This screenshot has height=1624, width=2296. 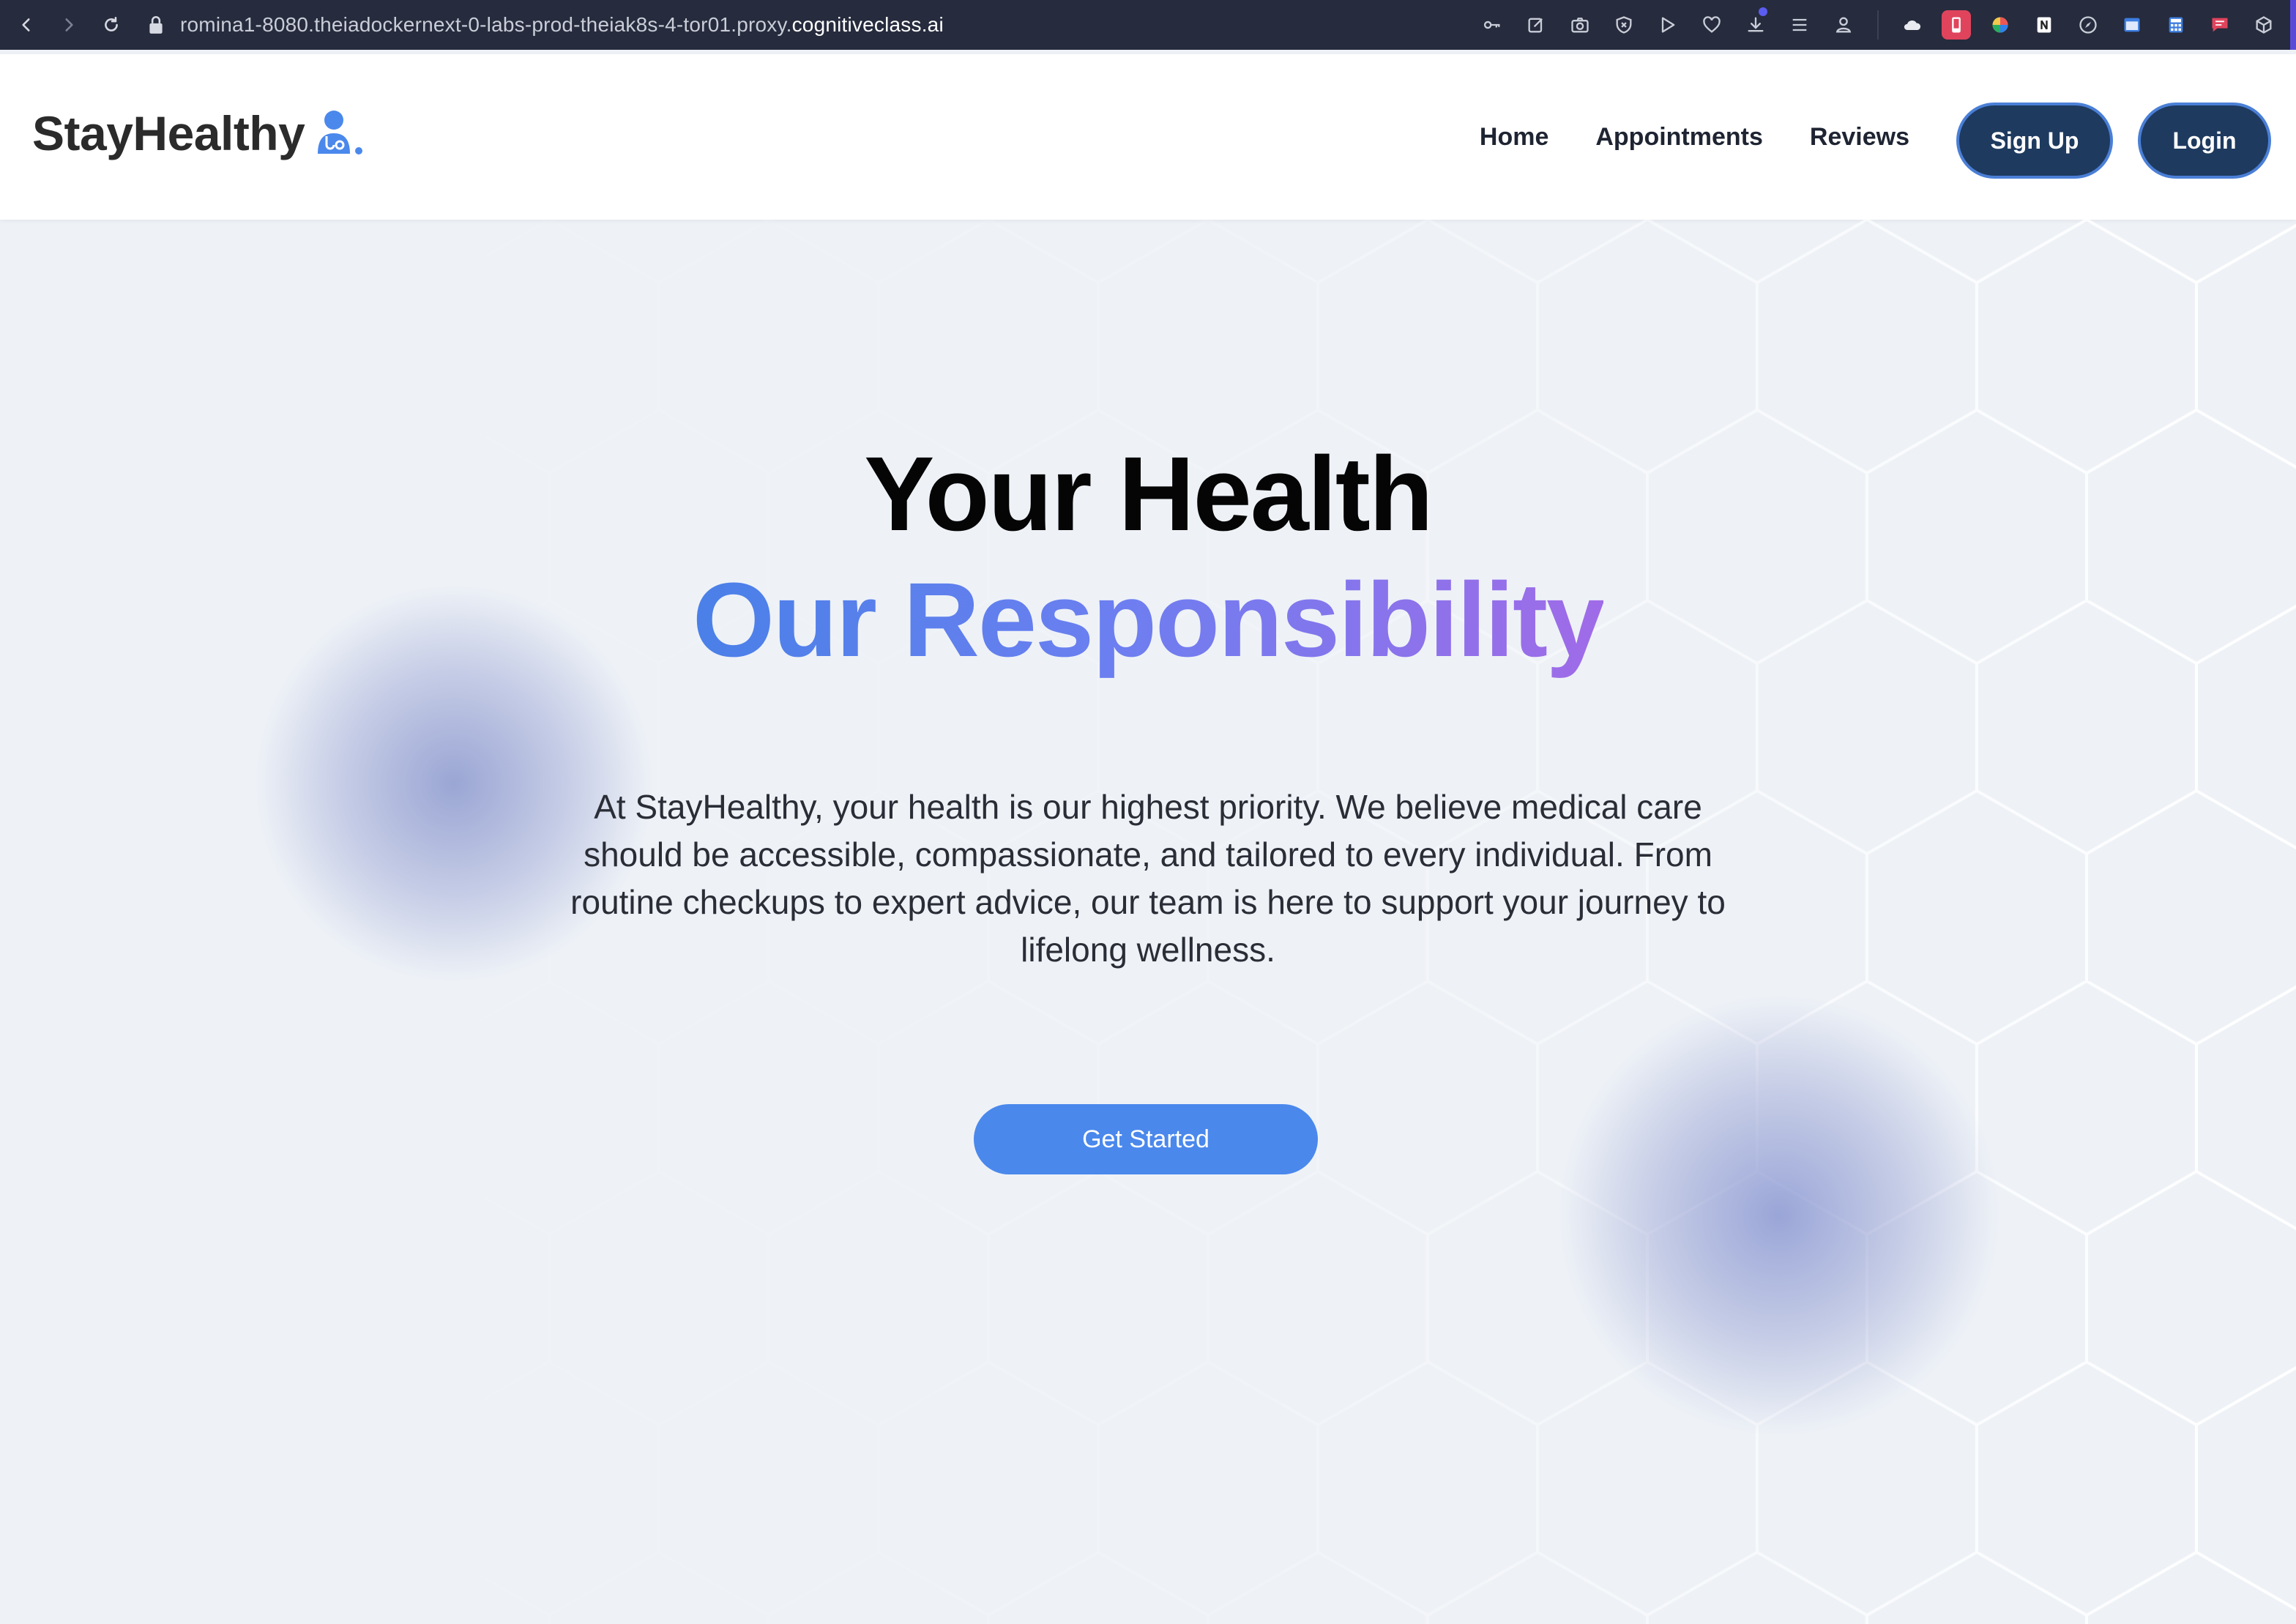 I want to click on compass-extension-icon, so click(x=2088, y=25).